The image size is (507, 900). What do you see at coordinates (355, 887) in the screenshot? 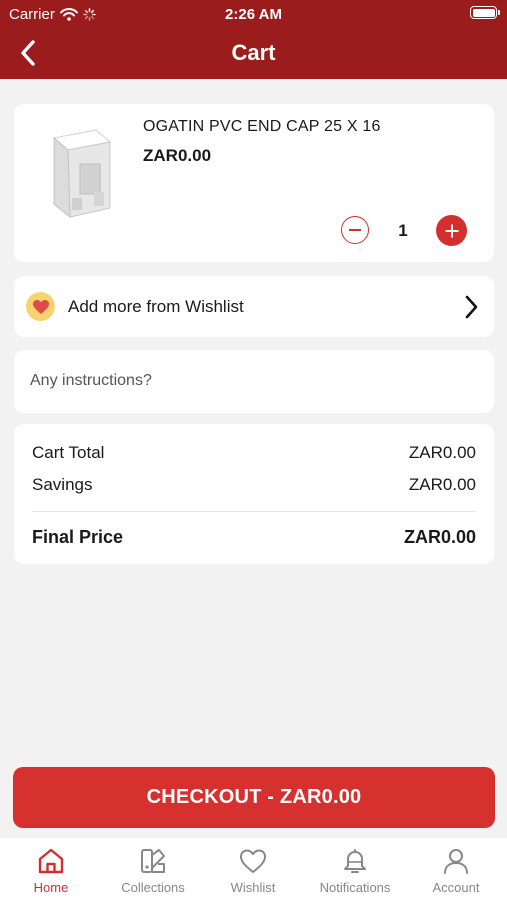
I see `tab-notifications-label: Notifications` at bounding box center [355, 887].